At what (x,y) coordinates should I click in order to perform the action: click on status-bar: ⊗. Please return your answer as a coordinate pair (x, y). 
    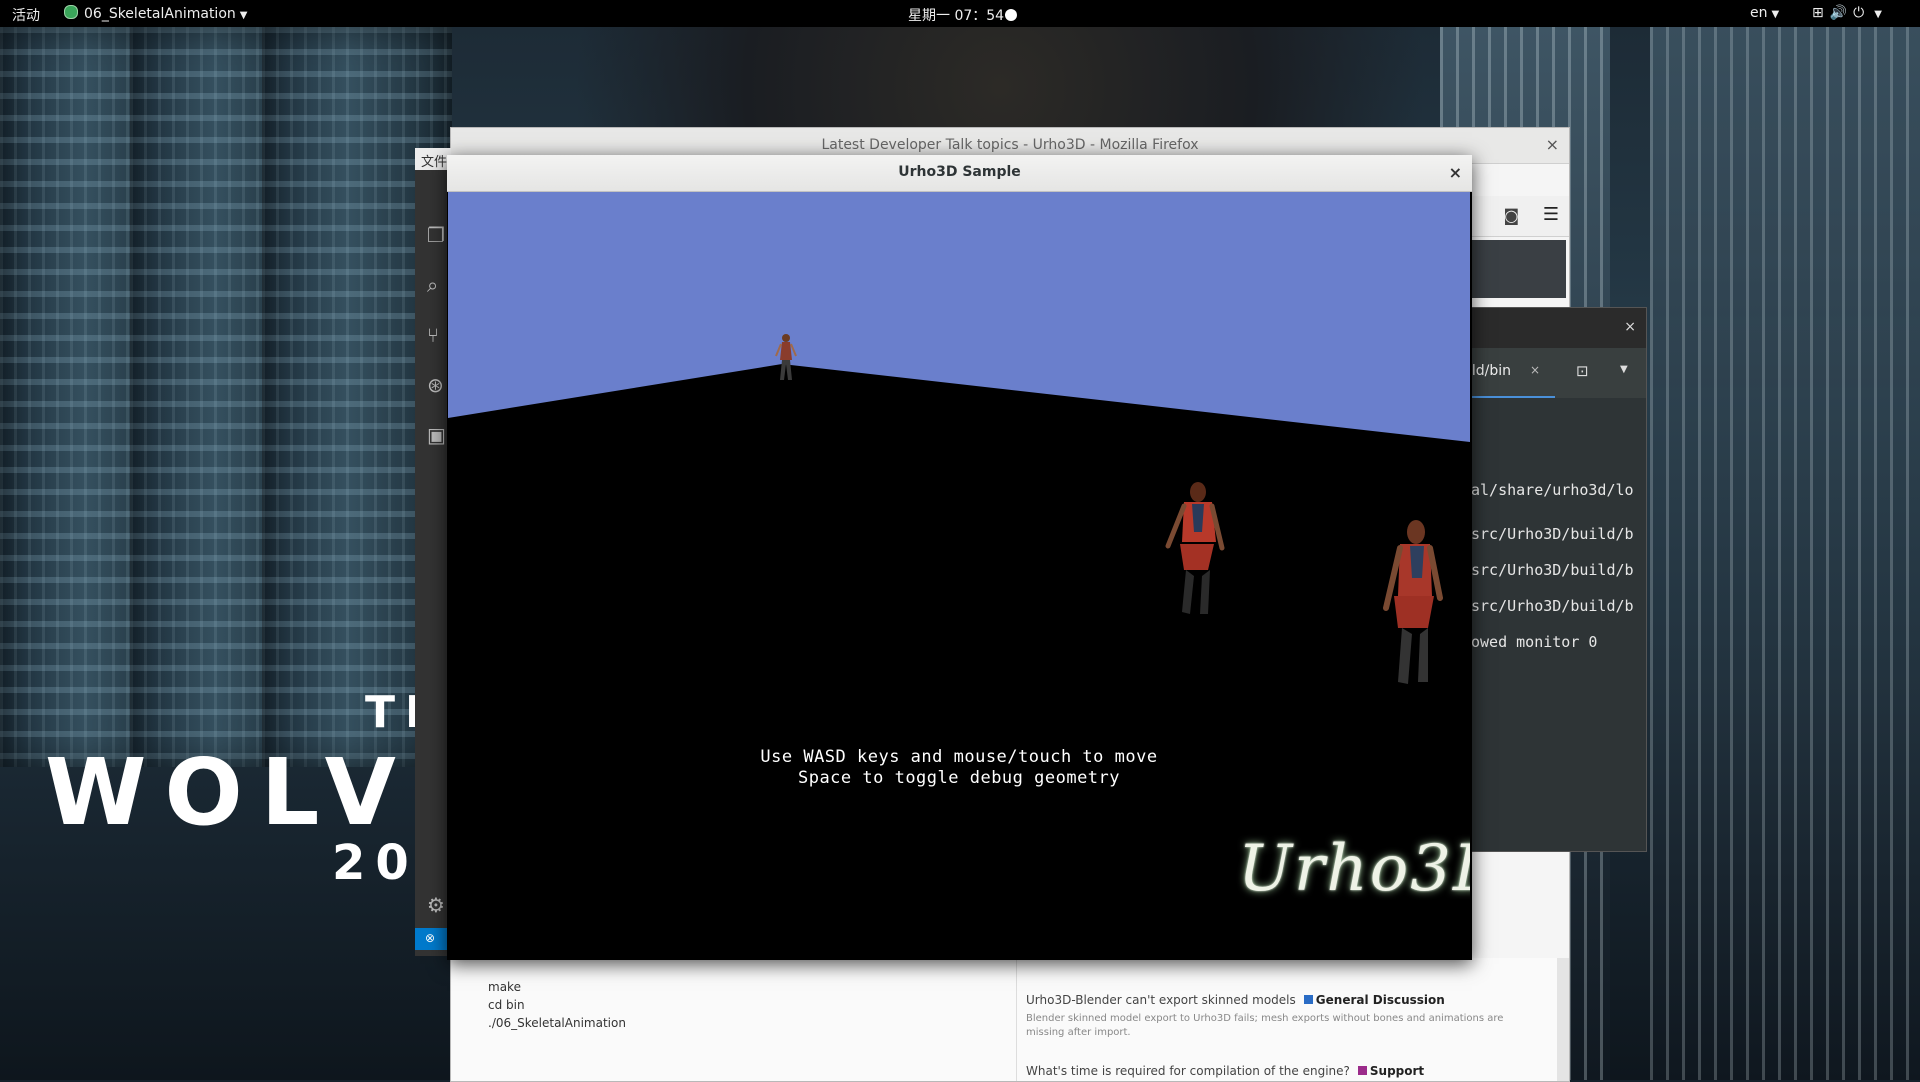
    Looking at the image, I should click on (433, 939).